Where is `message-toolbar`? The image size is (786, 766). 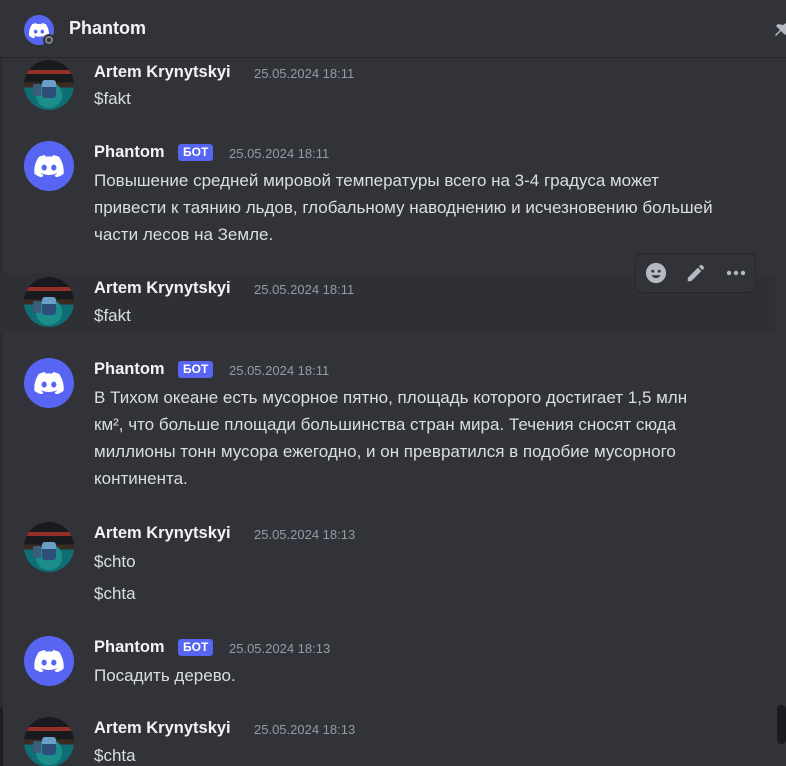
message-toolbar is located at coordinates (695, 273).